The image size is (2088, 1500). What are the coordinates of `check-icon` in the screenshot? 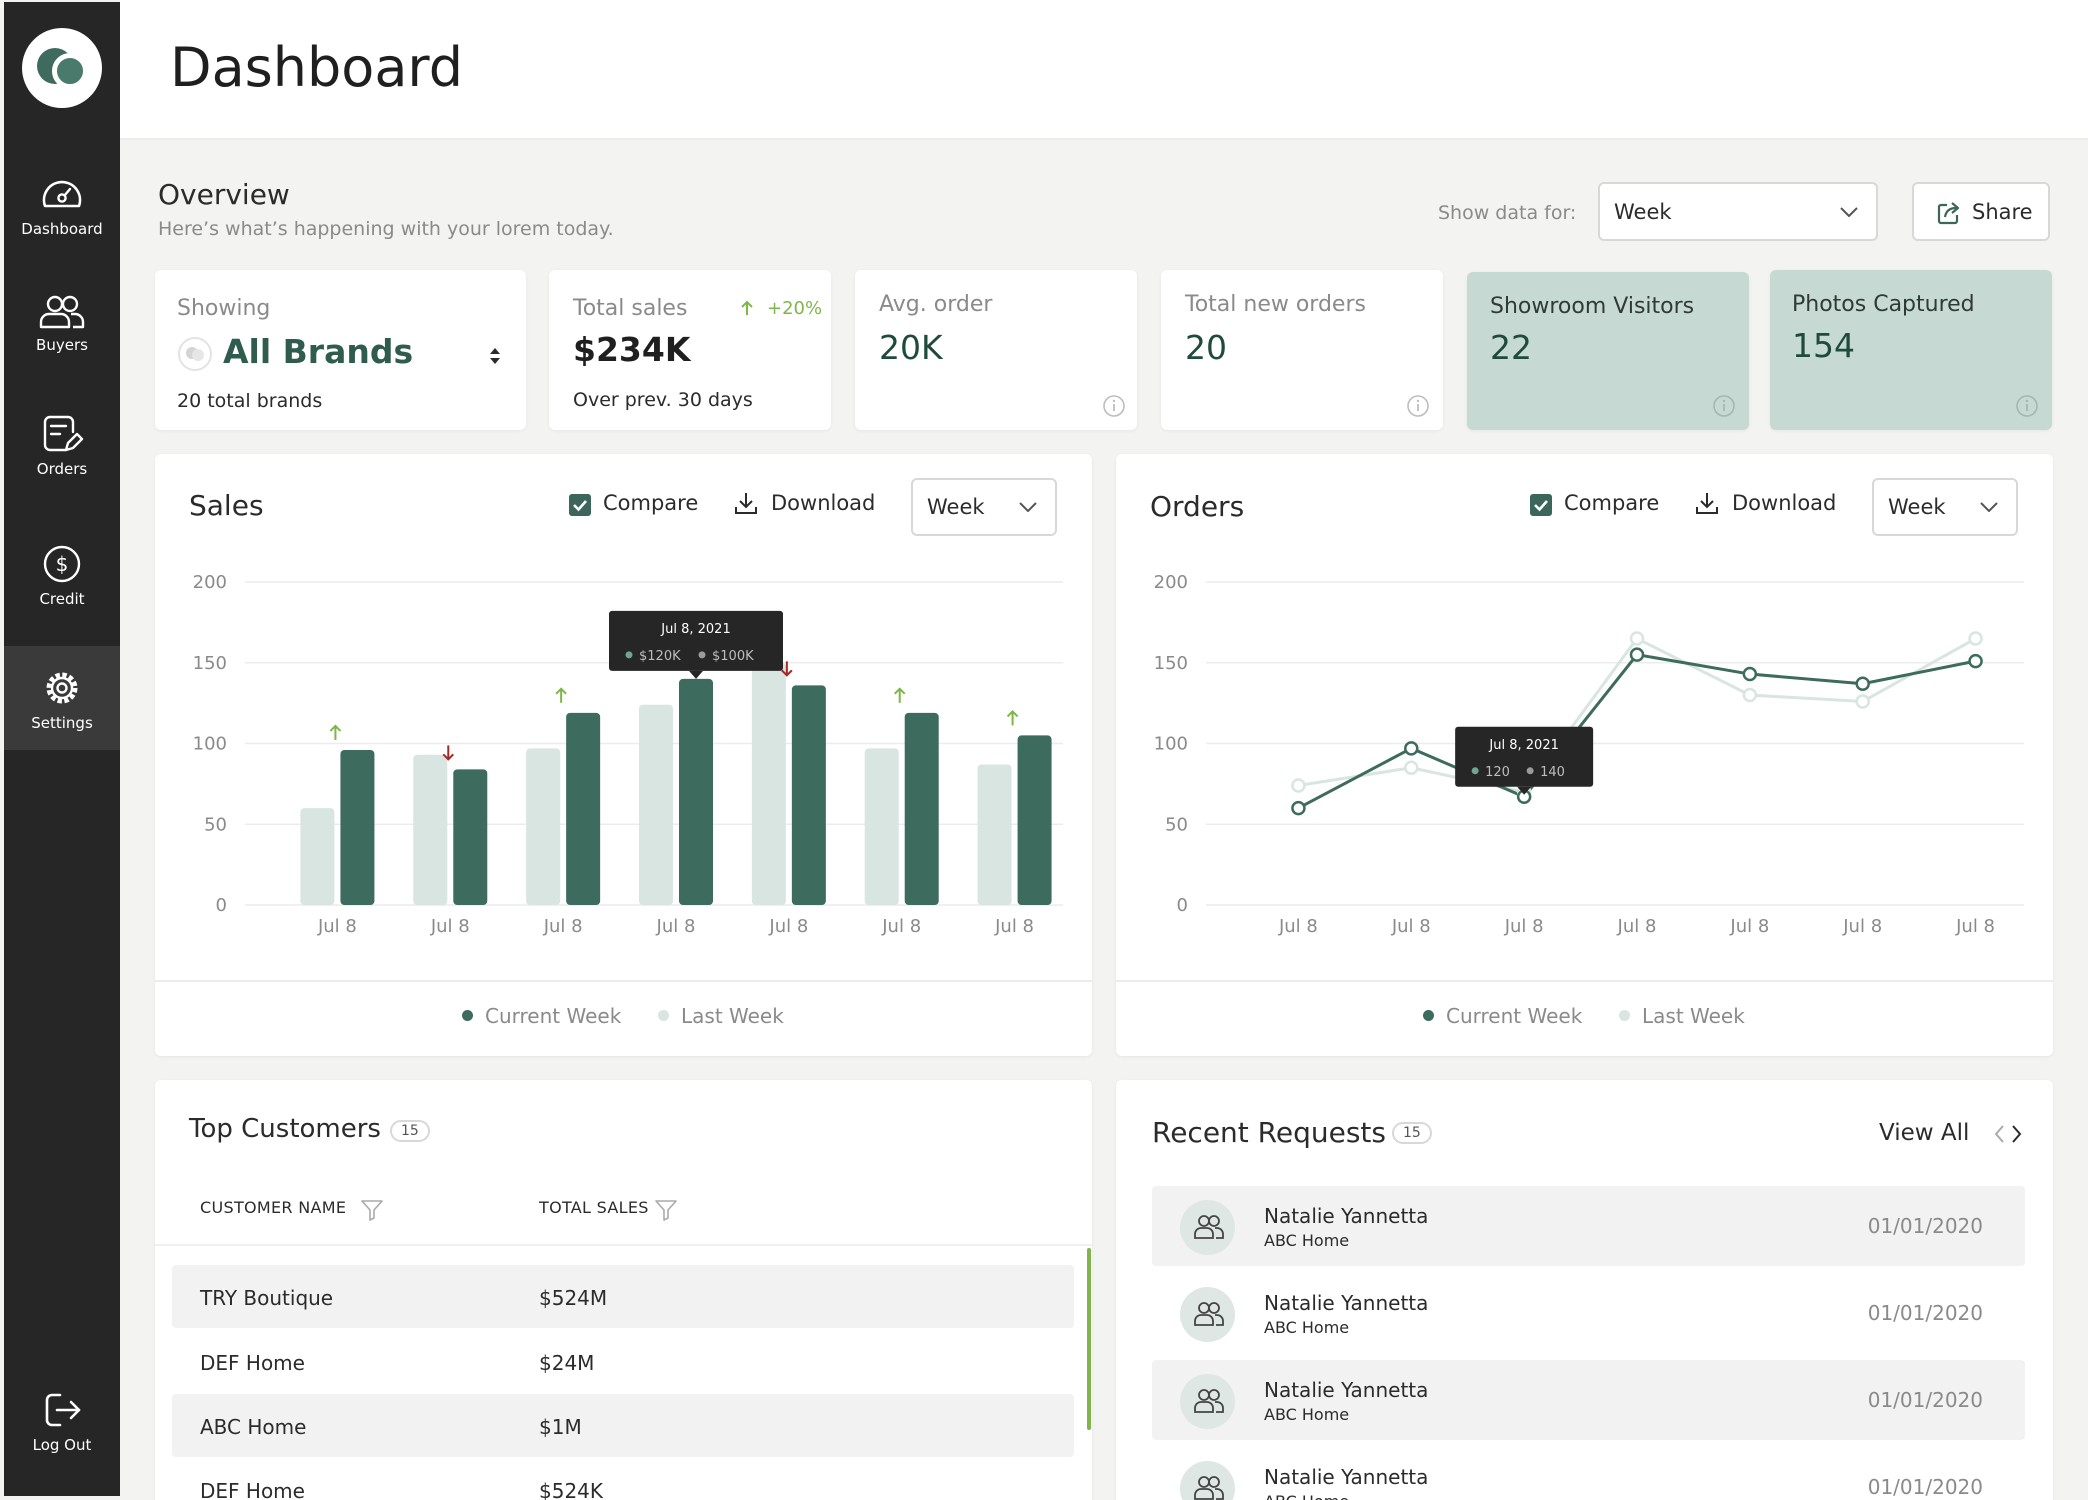 It's located at (580, 506).